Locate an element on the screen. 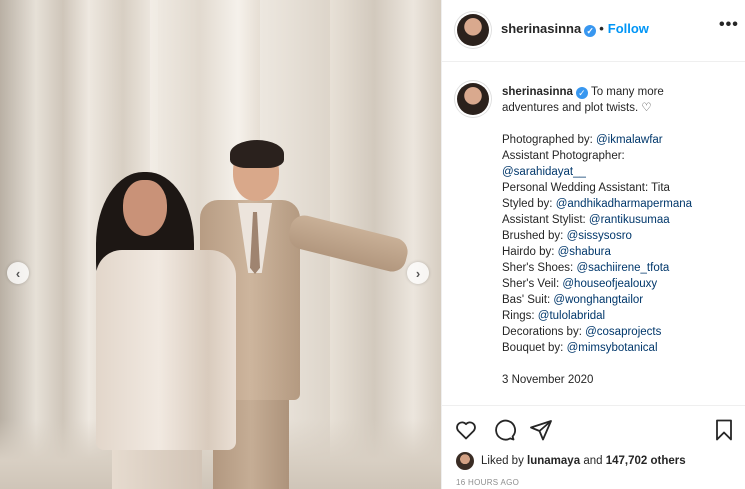 This screenshot has height=489, width=745. groom-hair is located at coordinates (257, 154).